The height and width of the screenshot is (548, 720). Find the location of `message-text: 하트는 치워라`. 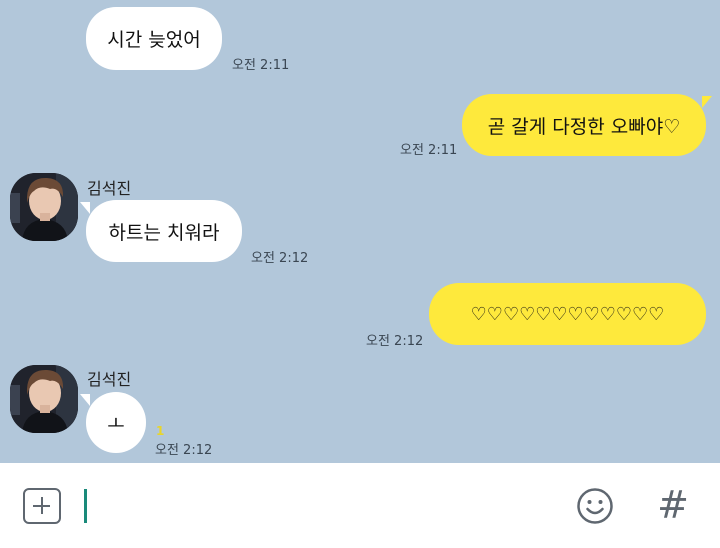

message-text: 하트는 치워라 is located at coordinates (164, 232).